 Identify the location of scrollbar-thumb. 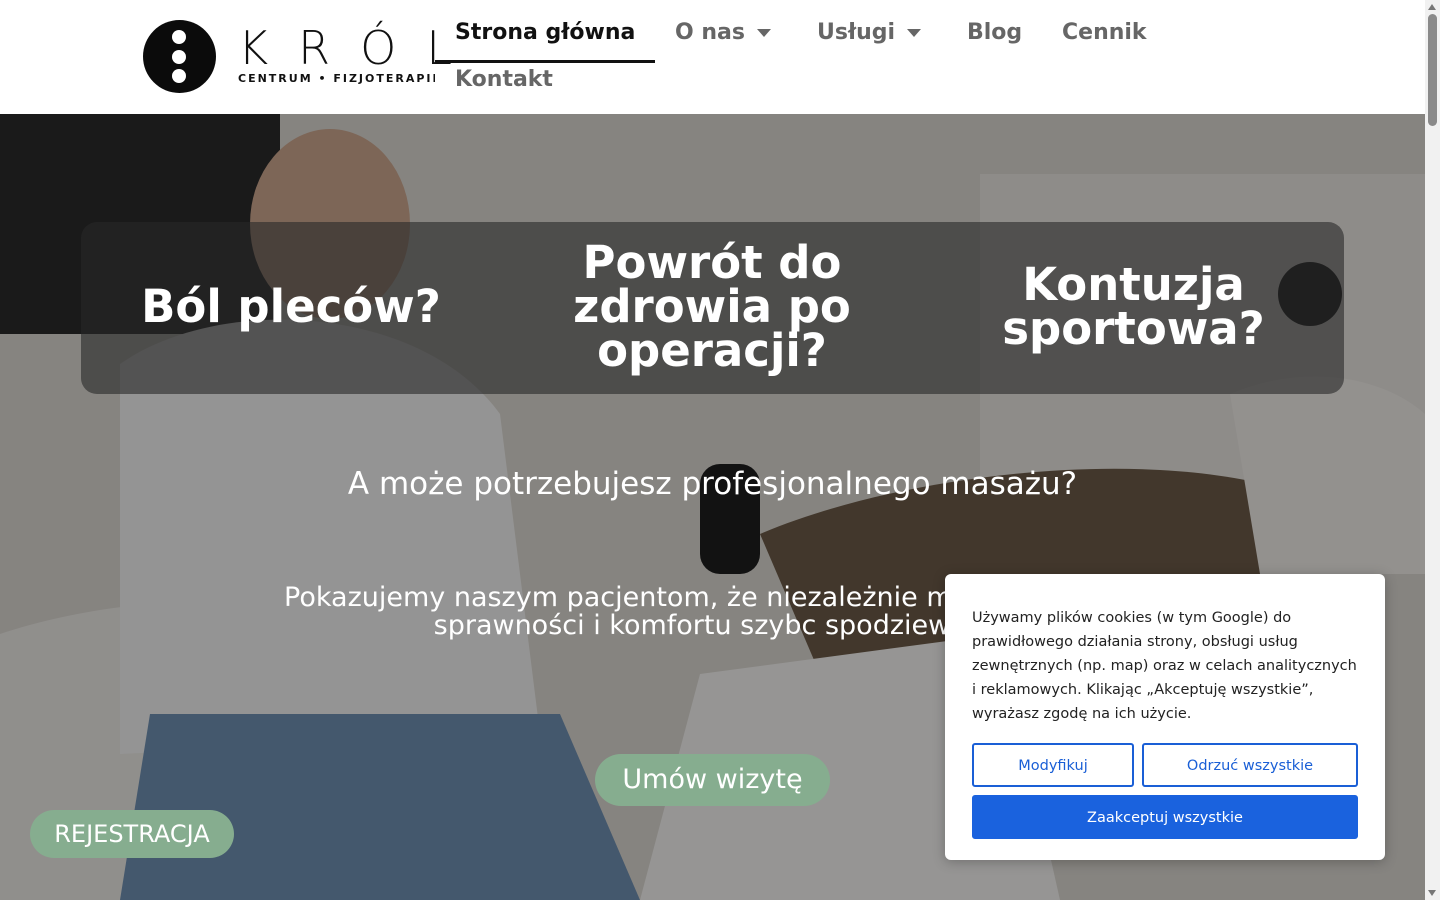
(1432, 70).